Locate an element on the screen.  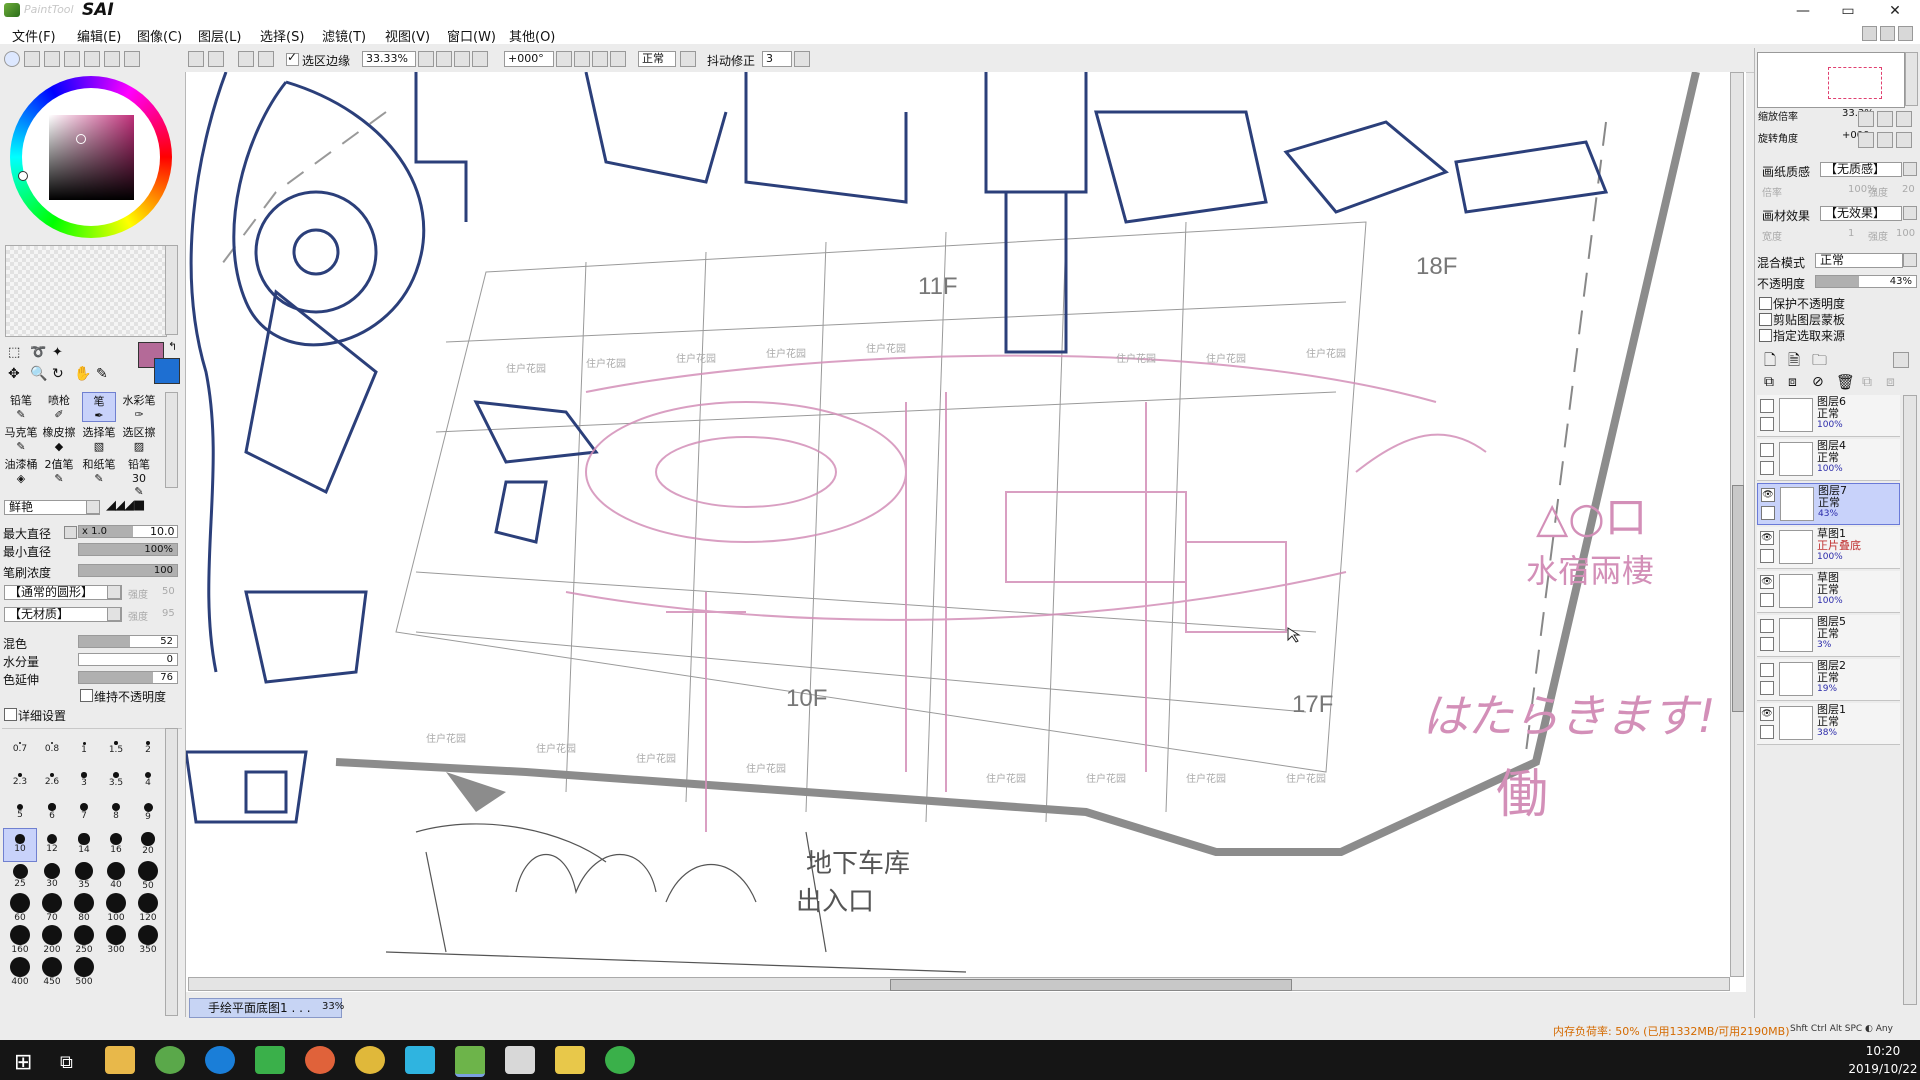
brush-size-preset: 400 is located at coordinates (20, 973).